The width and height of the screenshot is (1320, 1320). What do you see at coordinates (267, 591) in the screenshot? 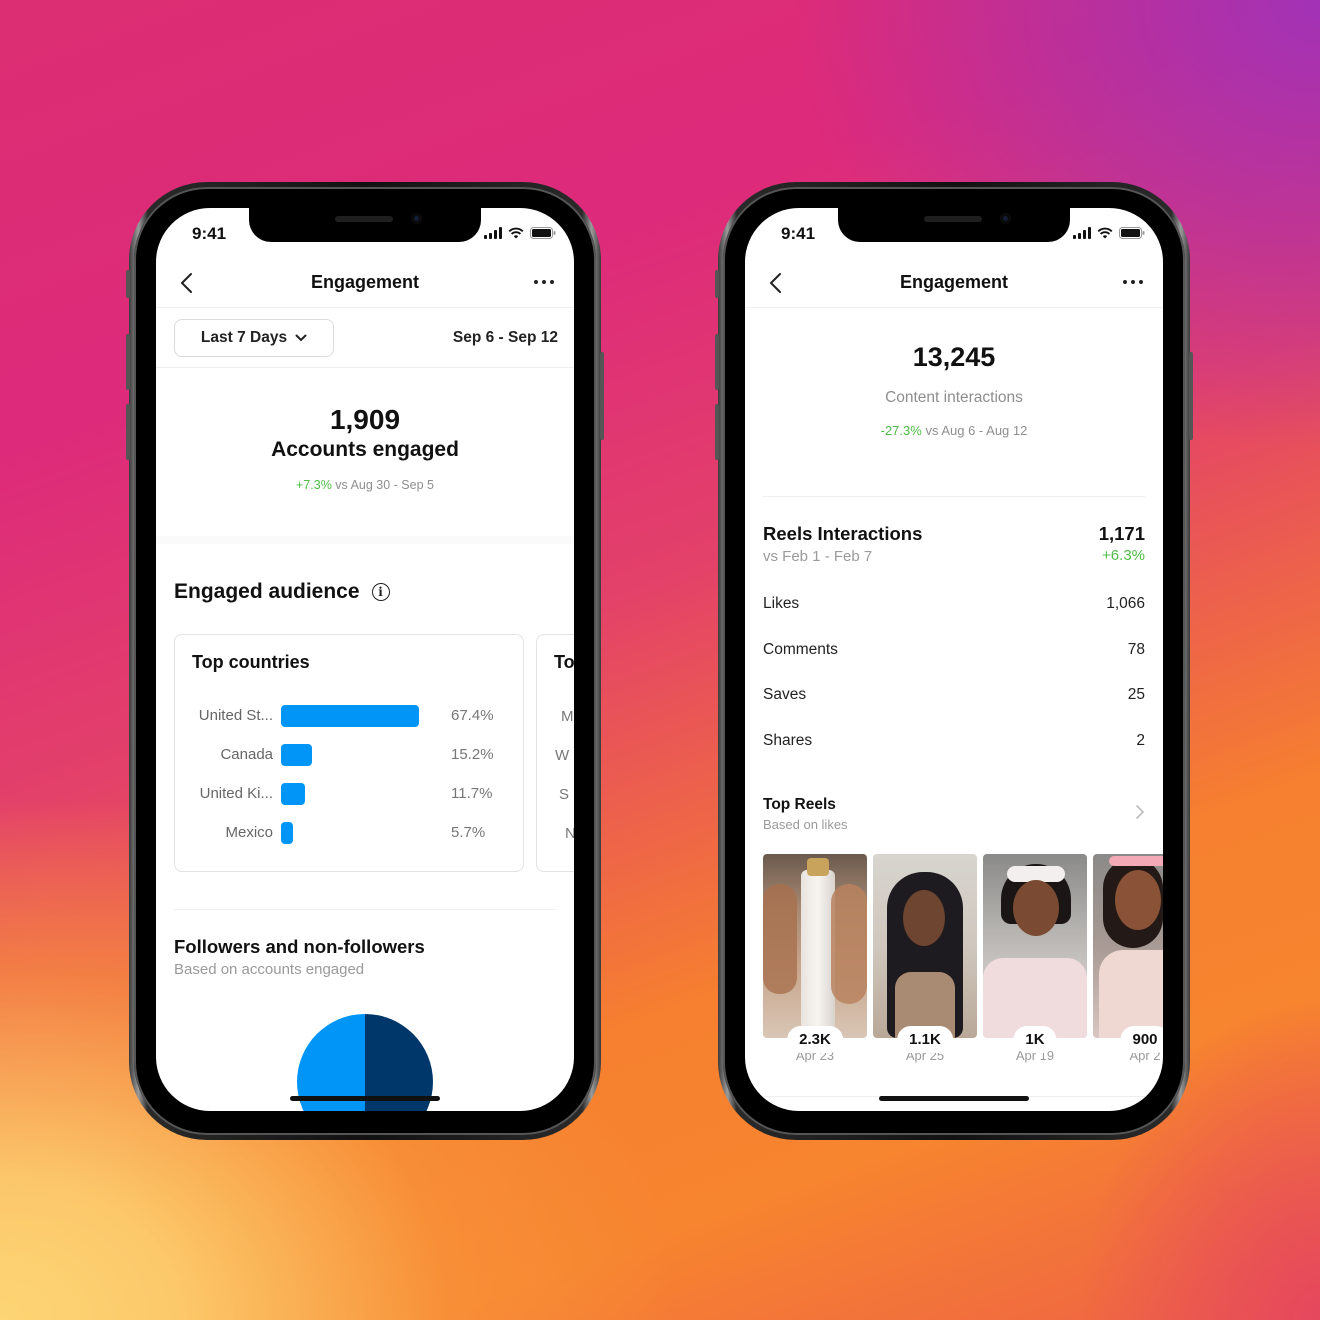
I see `engaged-audience-title: Engaged audience` at bounding box center [267, 591].